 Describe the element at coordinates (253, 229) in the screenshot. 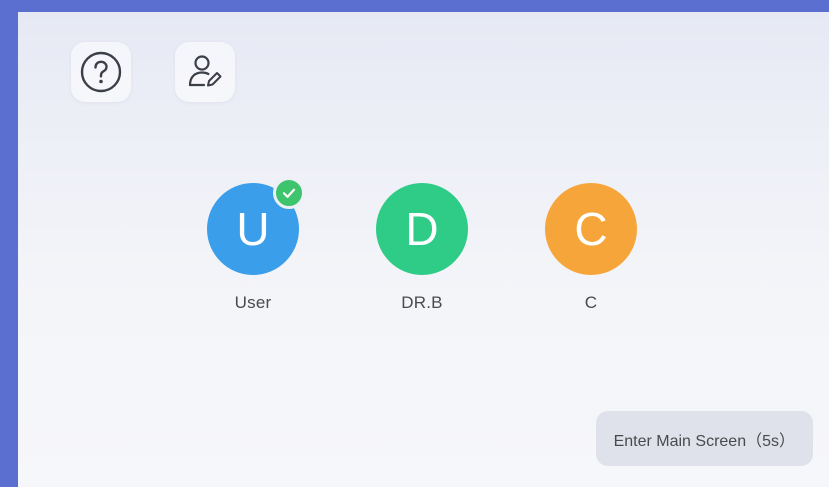

I see `avatar-initial: U` at that location.